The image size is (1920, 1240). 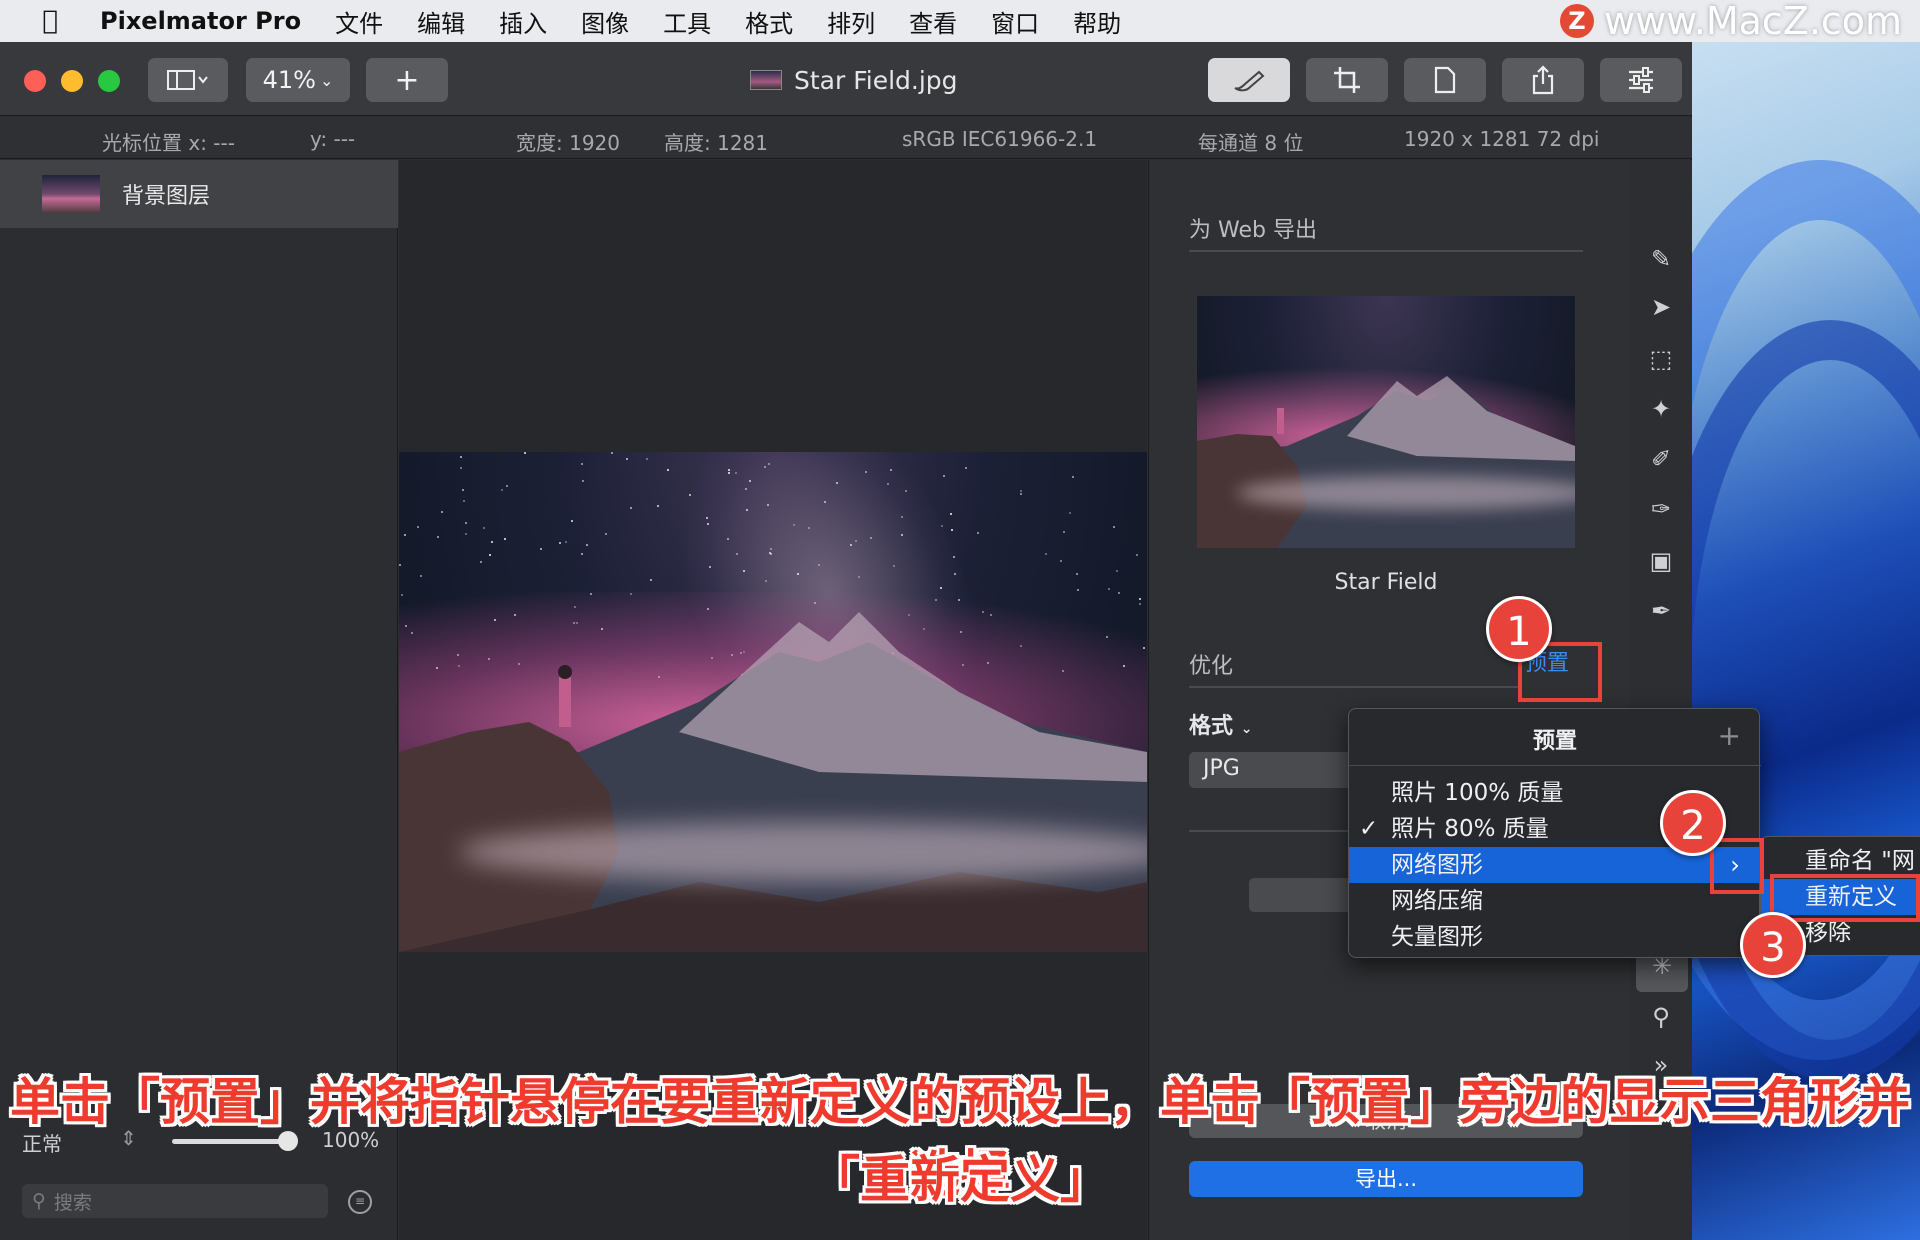 I want to click on title-bar: 41% ⌄ + Star Field.jpg, so click(x=846, y=79).